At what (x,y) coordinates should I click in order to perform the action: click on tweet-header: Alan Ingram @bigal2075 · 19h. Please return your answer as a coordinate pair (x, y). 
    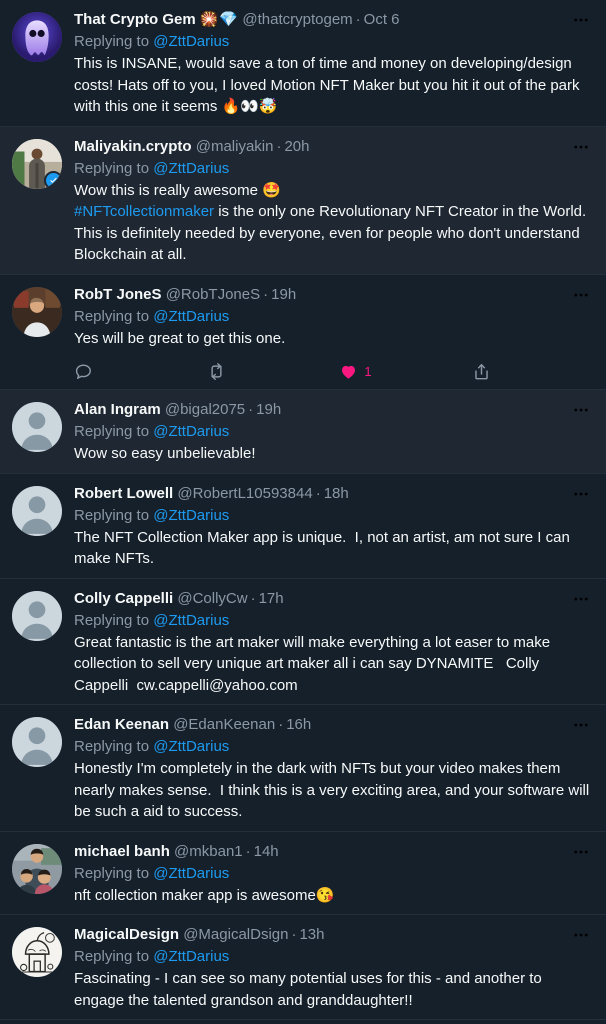
    Looking at the image, I should click on (332, 410).